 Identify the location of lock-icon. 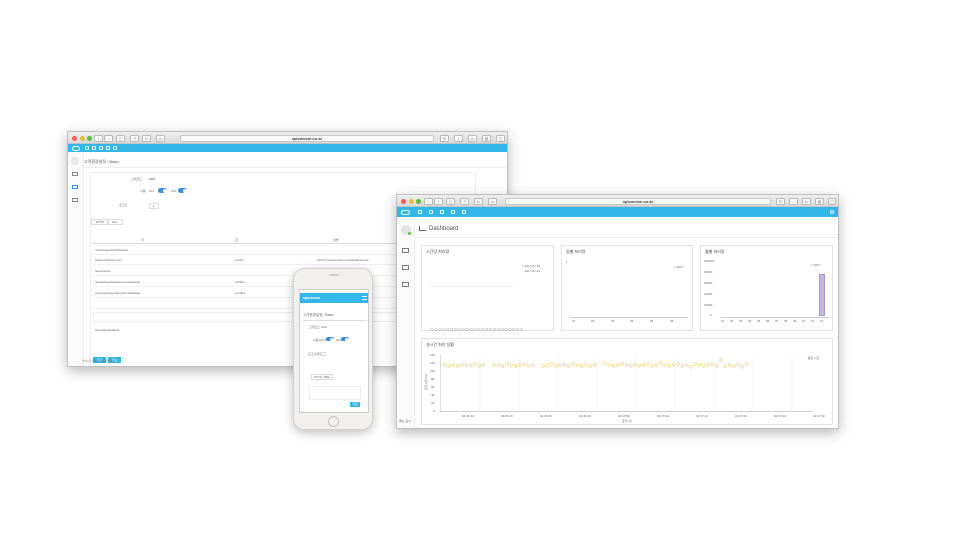
(696, 201).